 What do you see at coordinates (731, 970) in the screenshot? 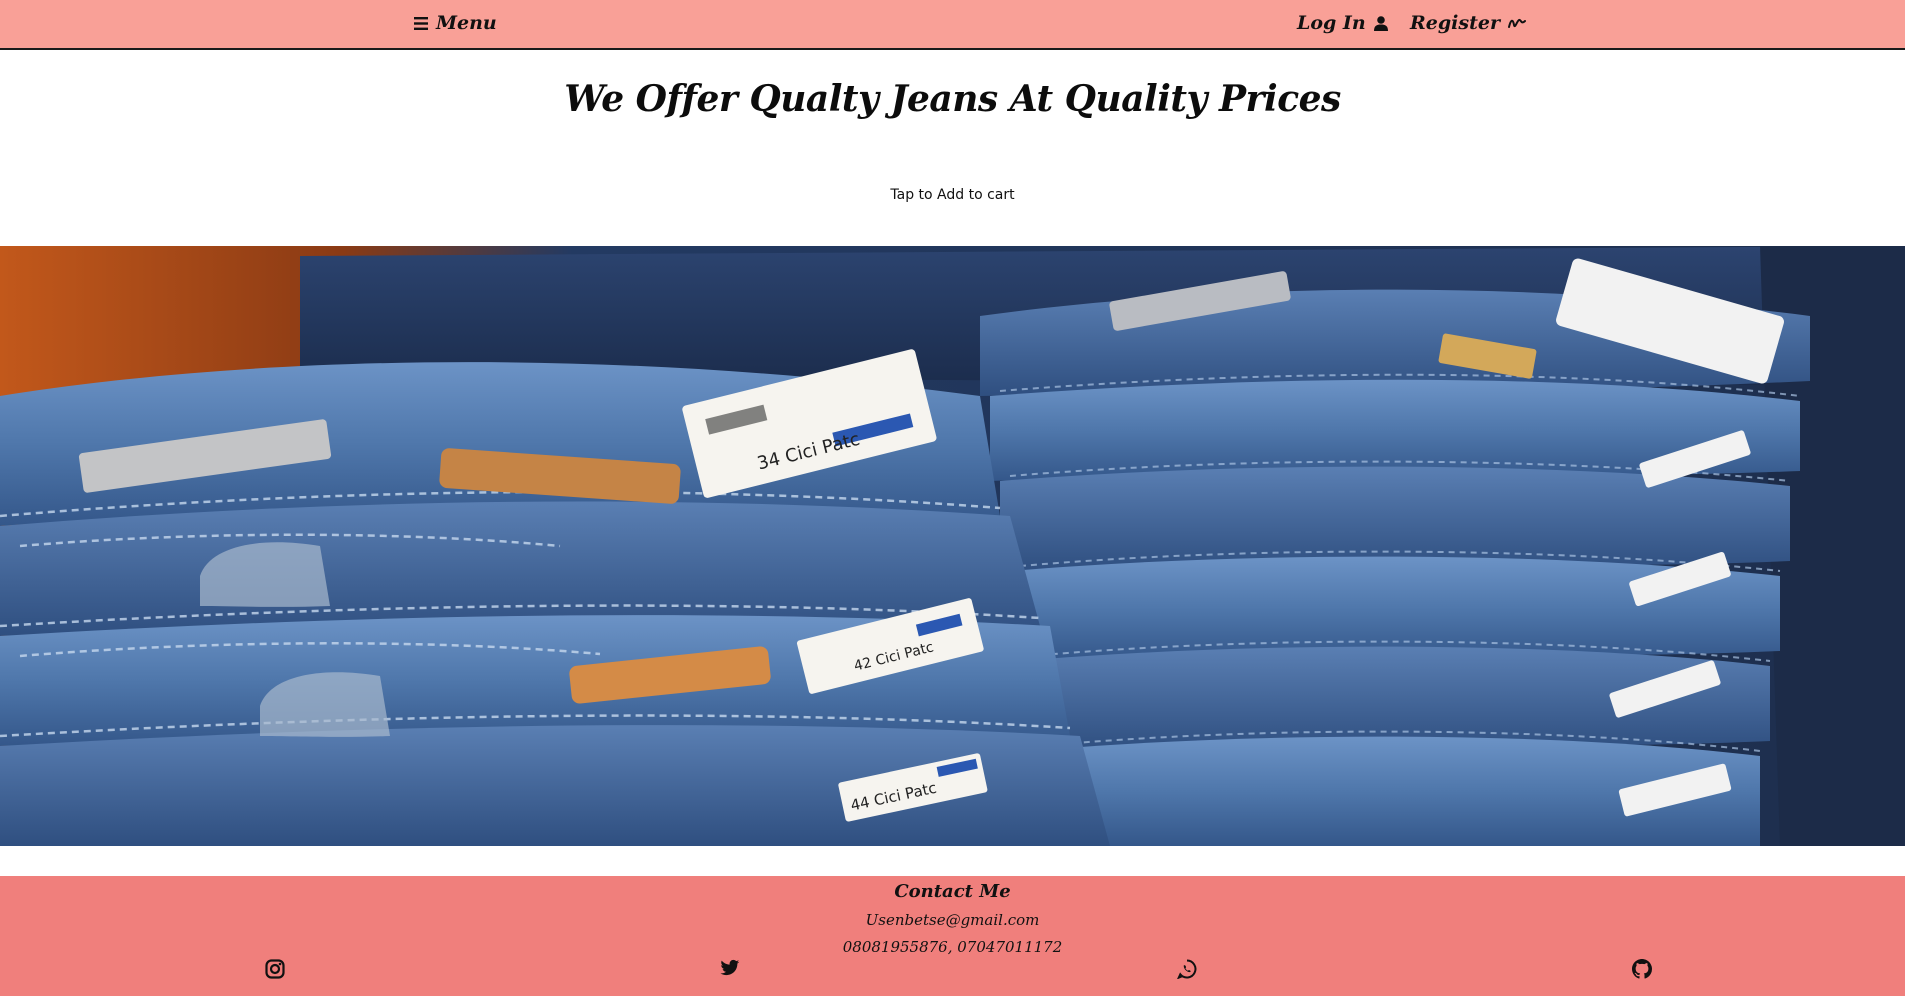
I see `twitter-icon` at bounding box center [731, 970].